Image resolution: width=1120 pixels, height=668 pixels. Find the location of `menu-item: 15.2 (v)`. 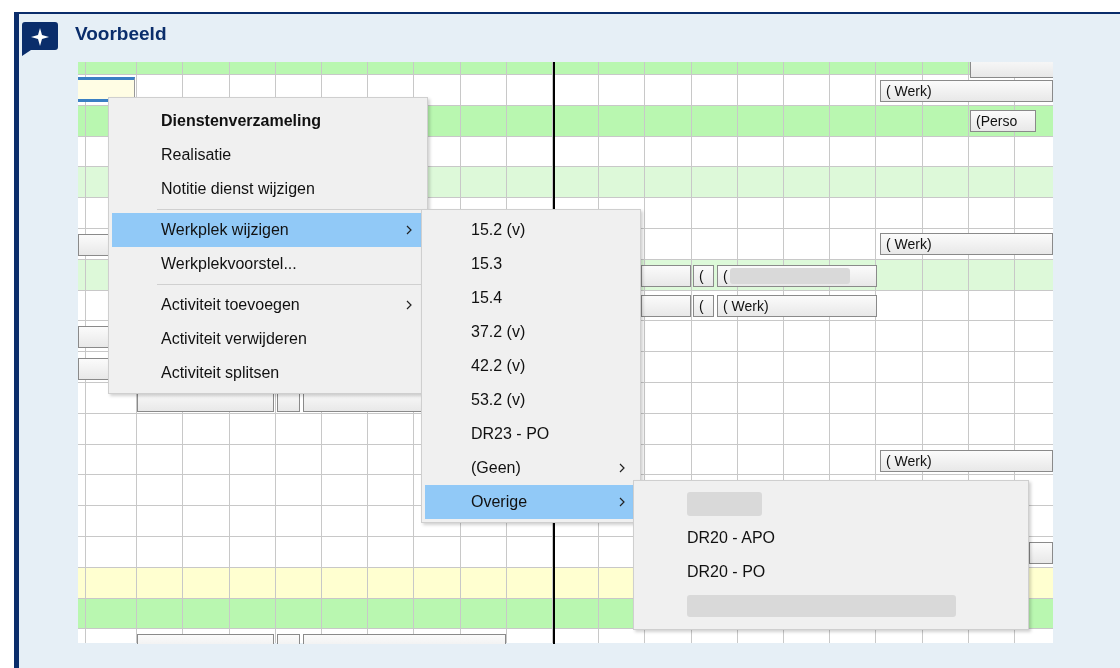

menu-item: 15.2 (v) is located at coordinates (531, 230).